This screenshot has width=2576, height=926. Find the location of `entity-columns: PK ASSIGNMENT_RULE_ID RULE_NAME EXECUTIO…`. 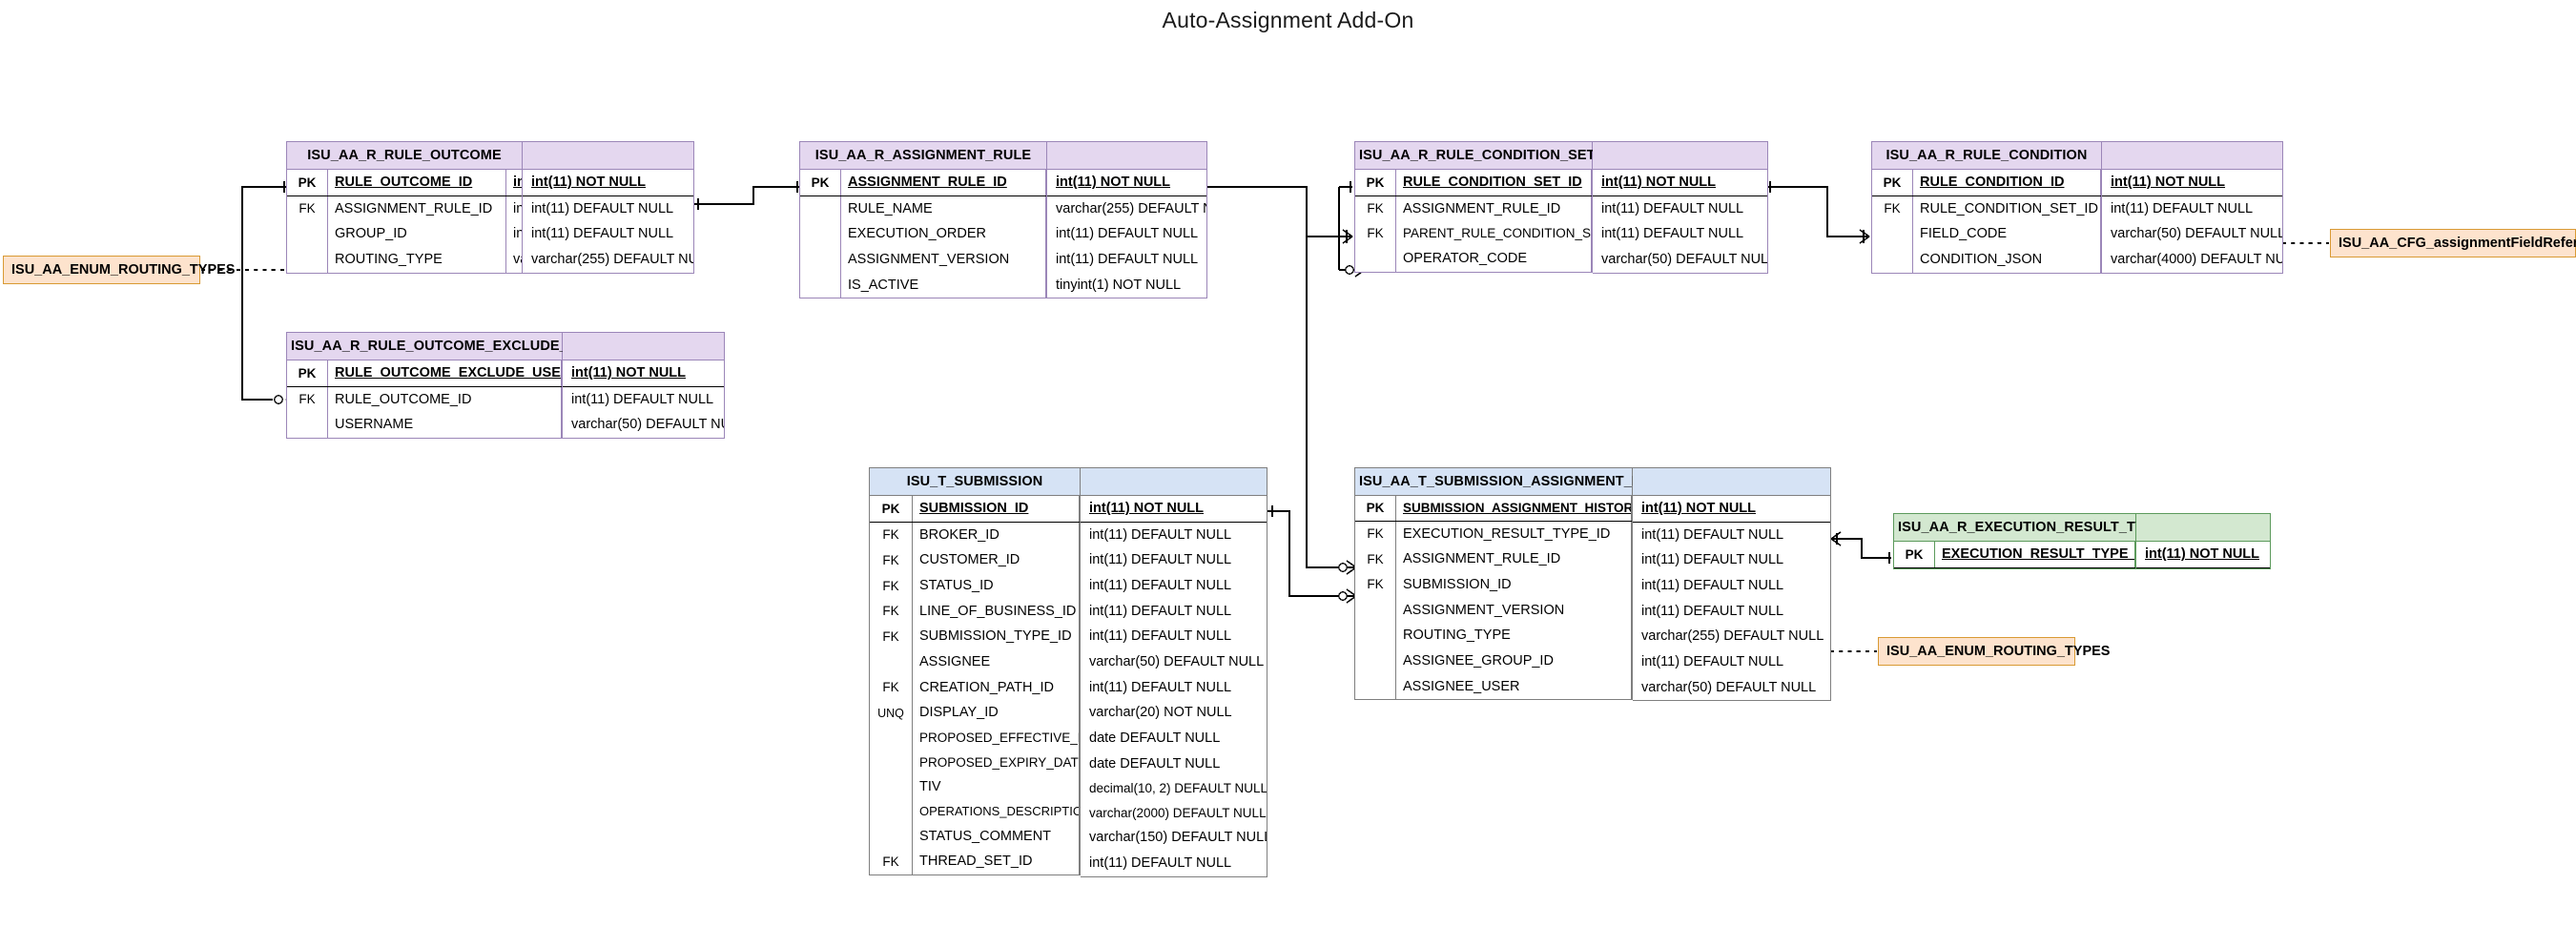

entity-columns: PK ASSIGNMENT_RULE_ID RULE_NAME EXECUTIO… is located at coordinates (923, 234).